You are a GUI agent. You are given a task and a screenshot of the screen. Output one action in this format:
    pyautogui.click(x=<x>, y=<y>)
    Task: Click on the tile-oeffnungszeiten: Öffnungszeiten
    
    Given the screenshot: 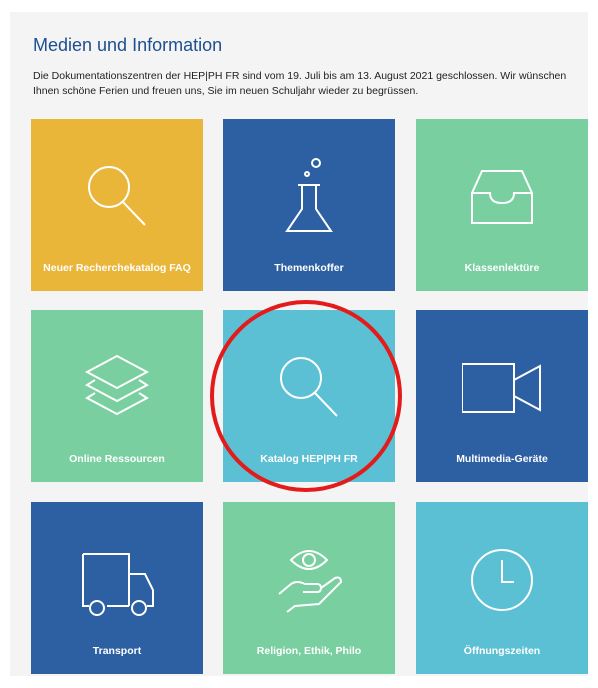 What is the action you would take?
    pyautogui.click(x=502, y=588)
    